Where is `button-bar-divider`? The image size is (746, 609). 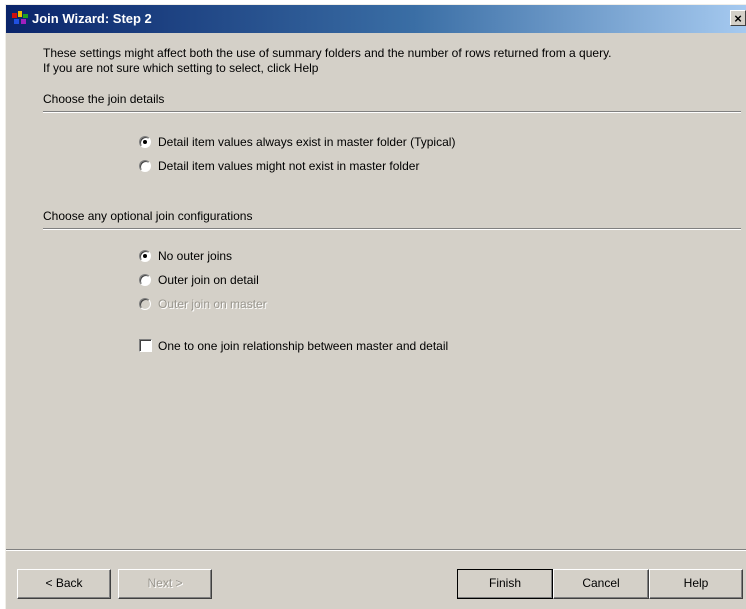 button-bar-divider is located at coordinates (376, 550).